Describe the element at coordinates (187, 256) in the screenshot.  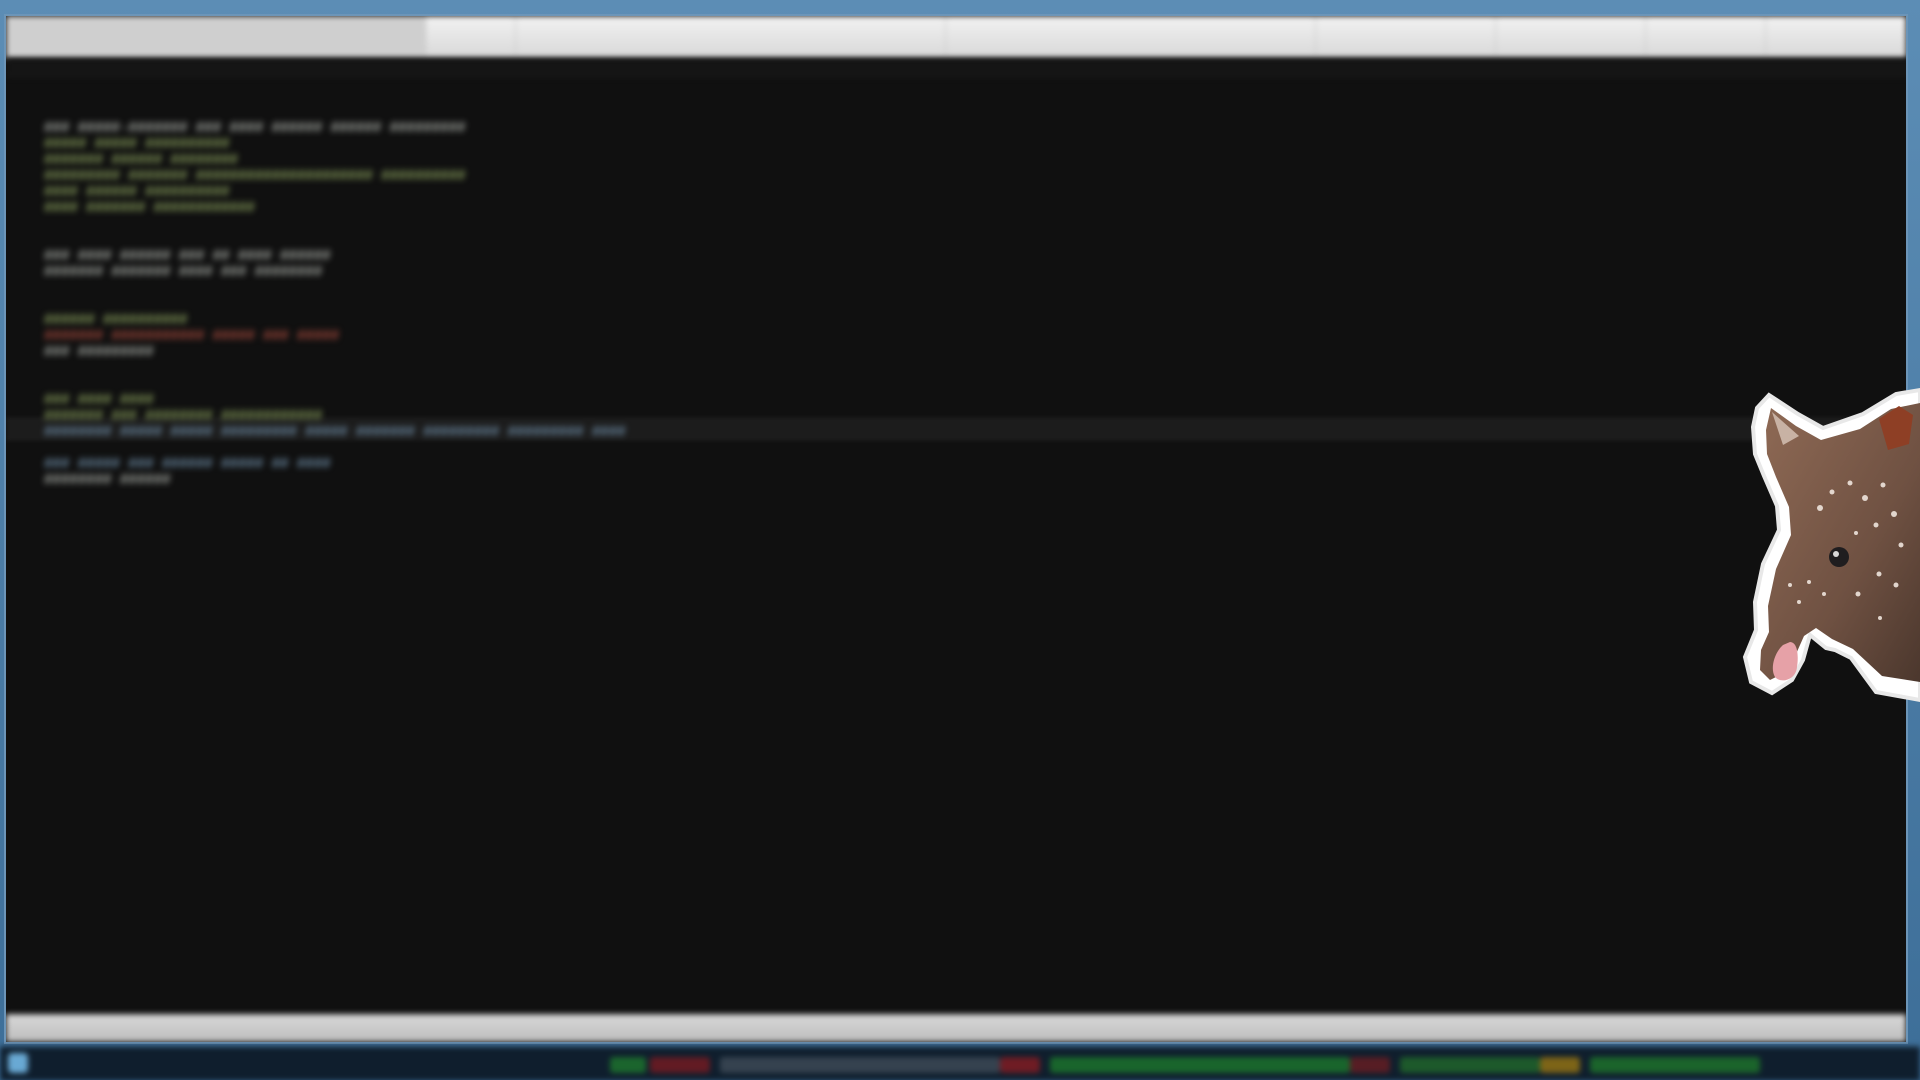
I see `editor-line-7: ### #### ###### ### ## #### ######` at that location.